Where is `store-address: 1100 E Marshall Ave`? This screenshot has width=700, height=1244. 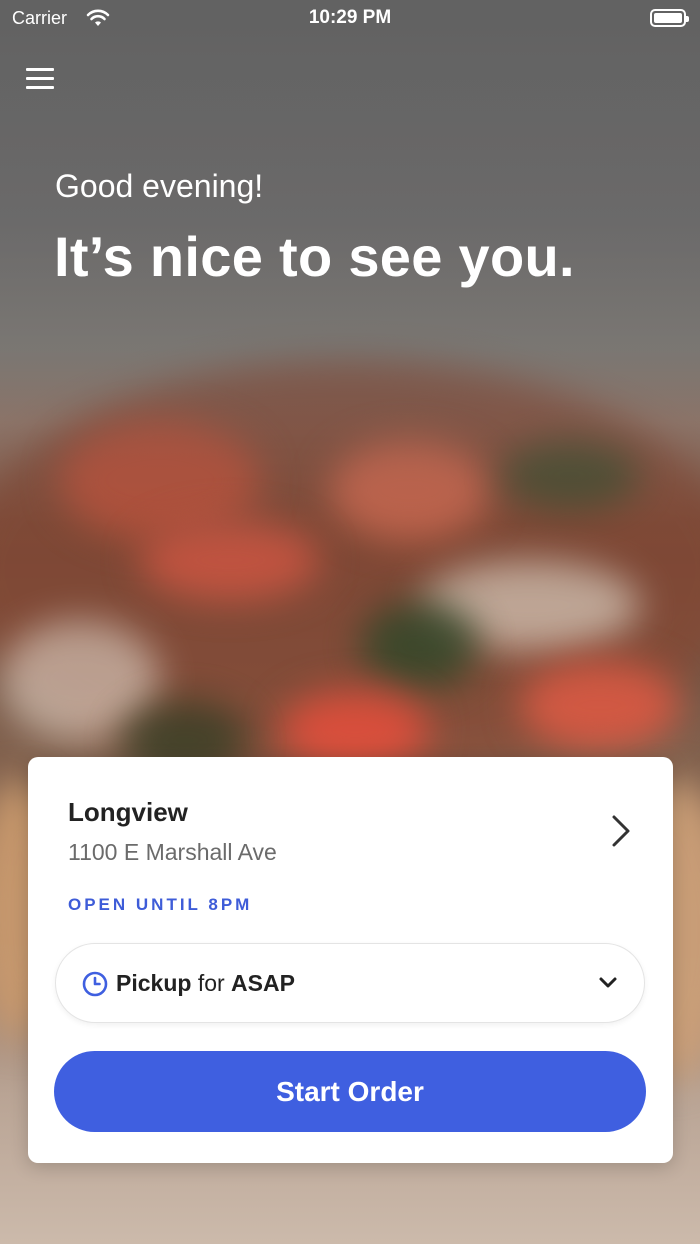
store-address: 1100 E Marshall Ave is located at coordinates (172, 852).